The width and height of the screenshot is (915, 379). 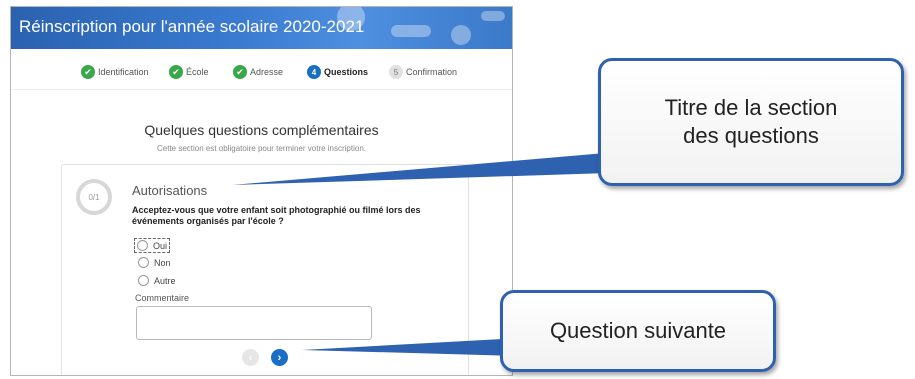 What do you see at coordinates (751, 135) in the screenshot?
I see `callout-text-line2: des questions` at bounding box center [751, 135].